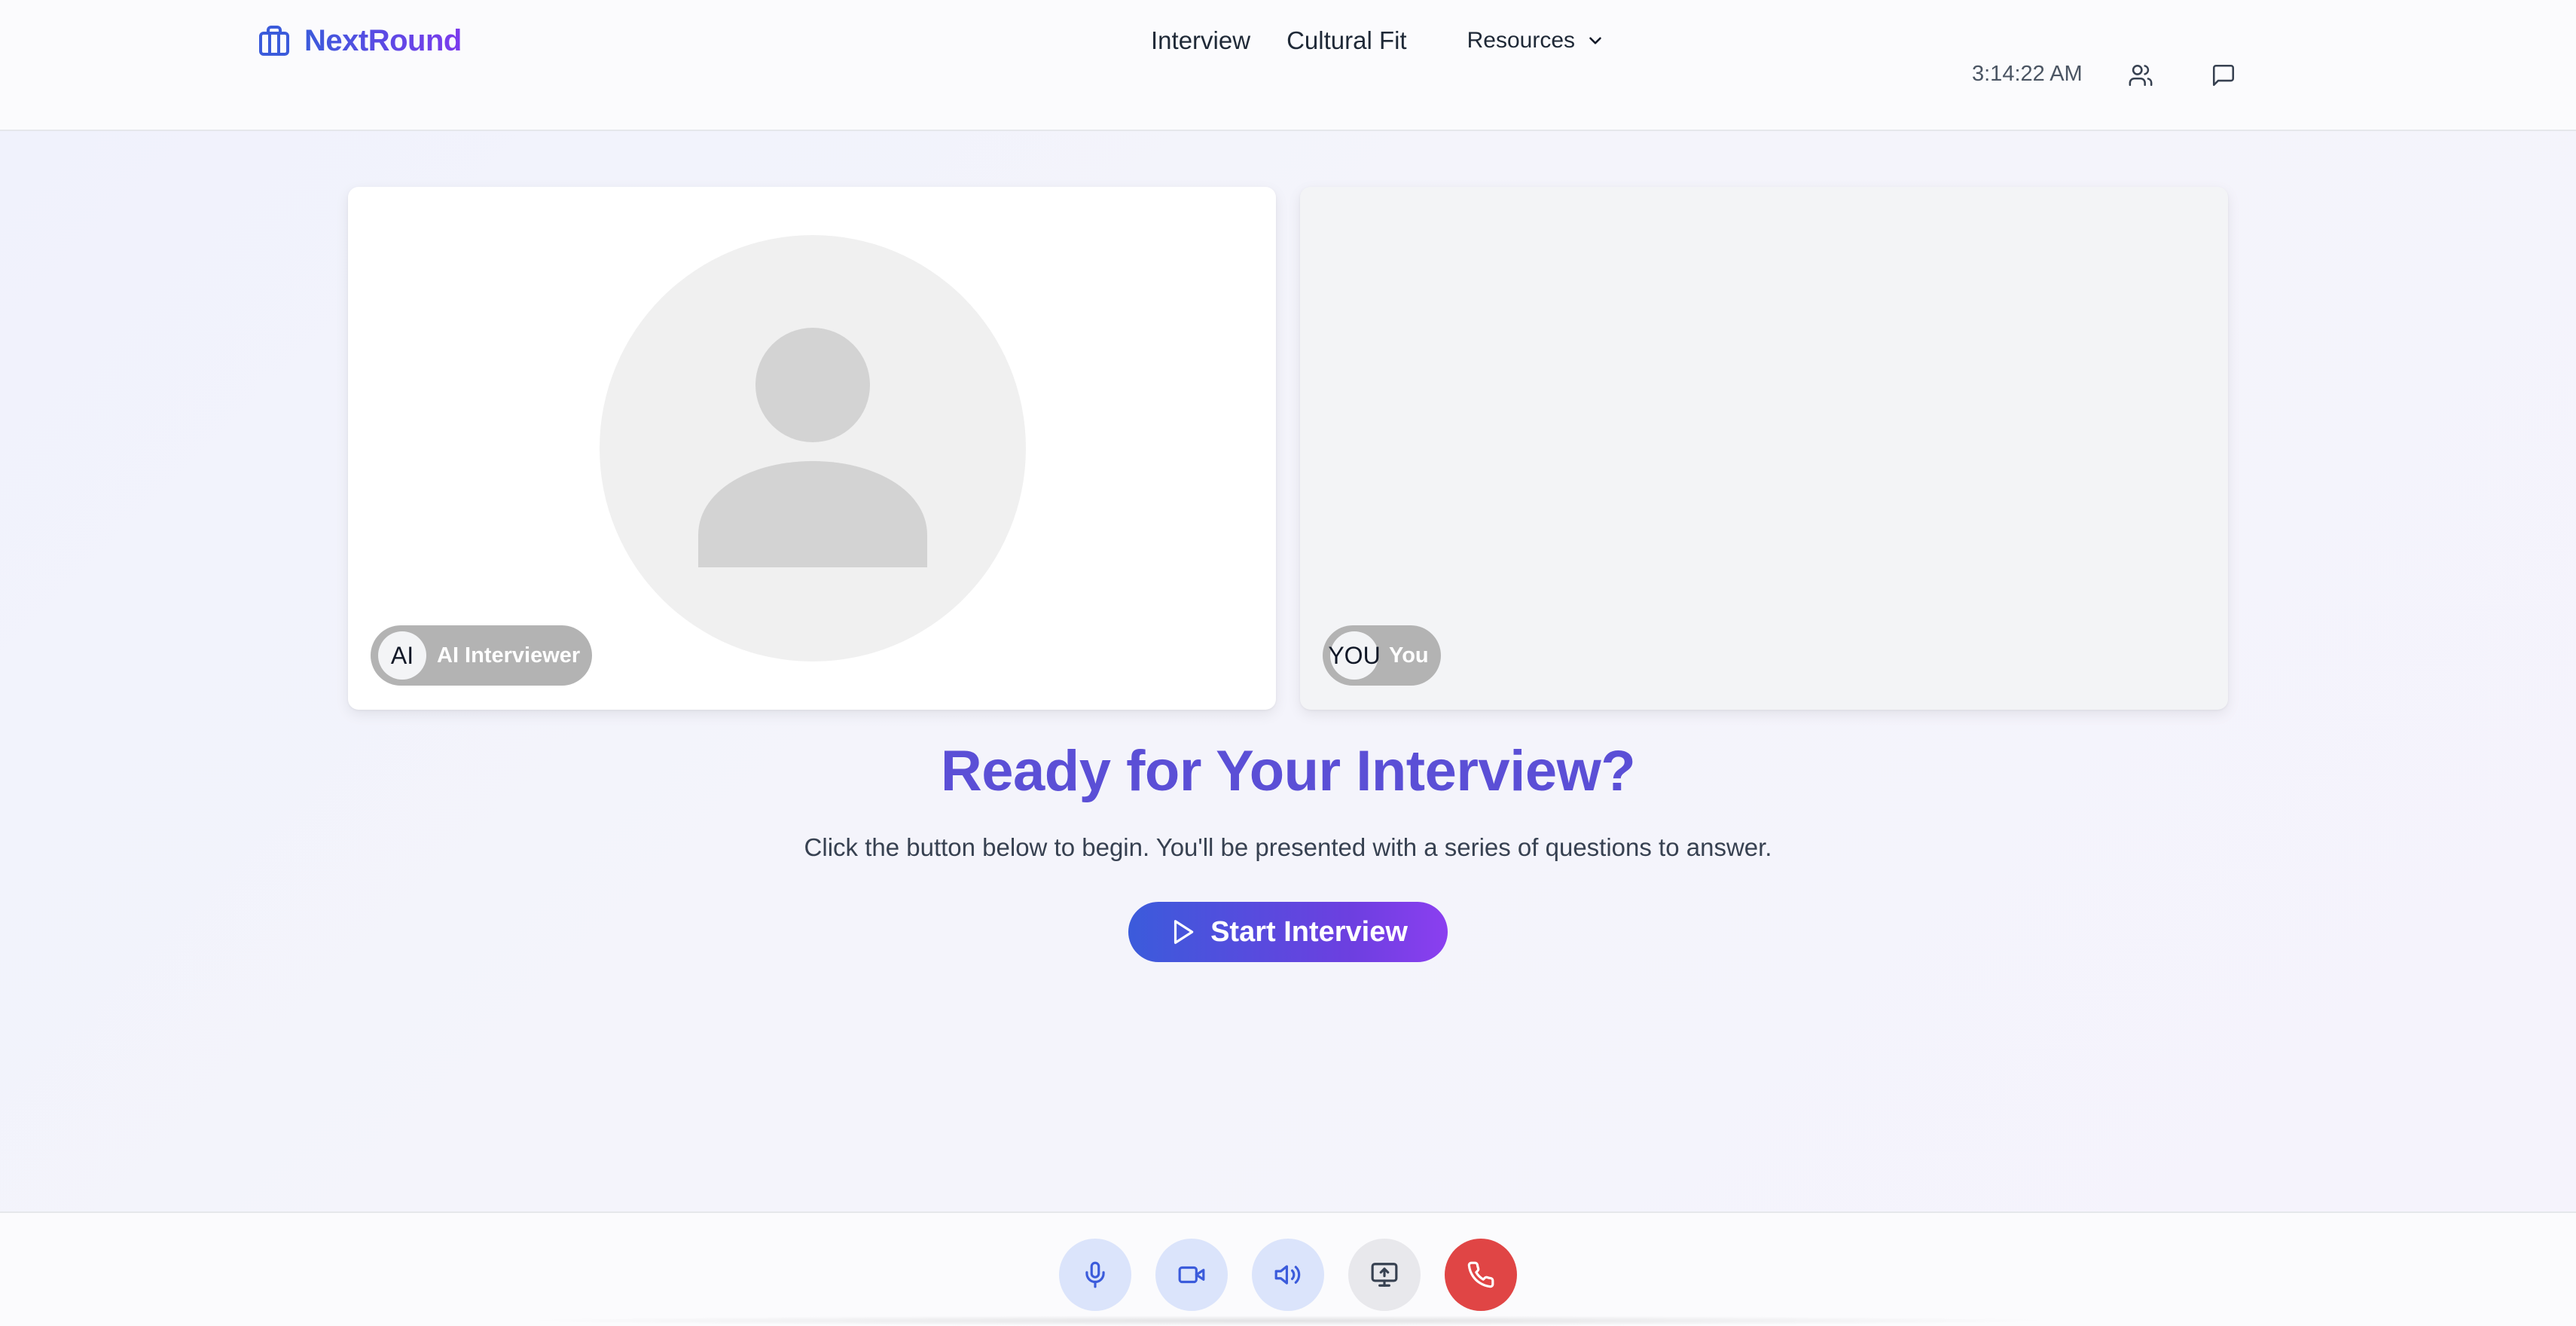 Image resolution: width=2576 pixels, height=1326 pixels. Describe the element at coordinates (1347, 40) in the screenshot. I see `nav-cultural-fit-link: Cultural Fit` at that location.